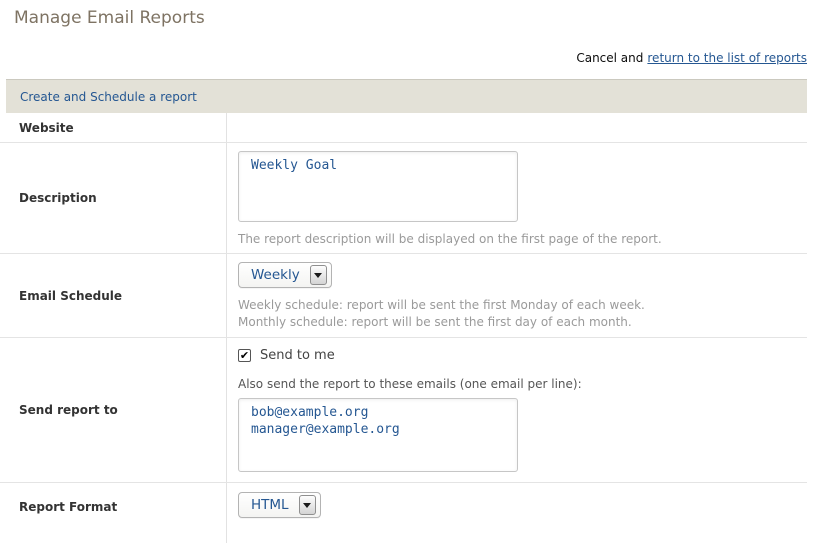  I want to click on report-format-cell: HTML, so click(517, 513).